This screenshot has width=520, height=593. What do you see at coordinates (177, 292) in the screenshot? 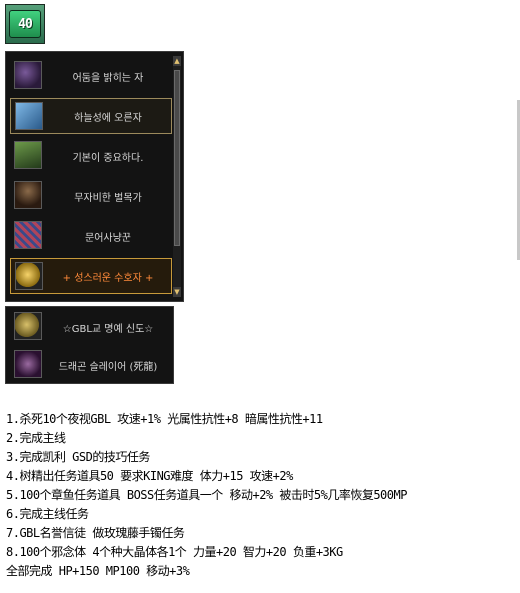
I see `scroll-down-arrow-icon: ▼` at bounding box center [177, 292].